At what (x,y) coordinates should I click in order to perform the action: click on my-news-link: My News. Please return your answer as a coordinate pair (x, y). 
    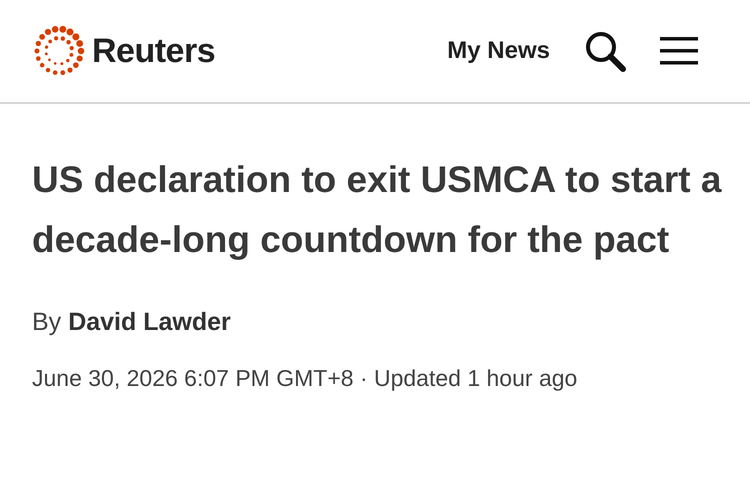
    Looking at the image, I should click on (498, 51).